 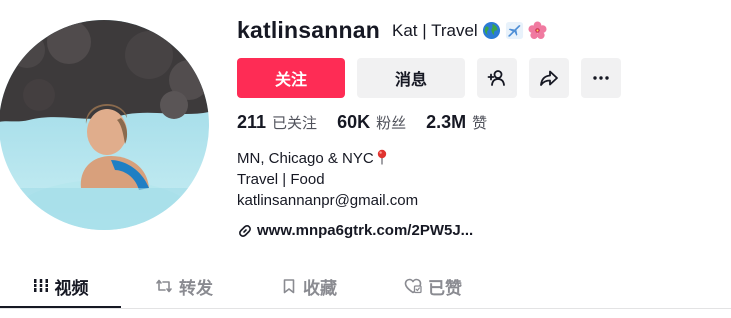 I want to click on pin-icon, so click(x=382, y=157).